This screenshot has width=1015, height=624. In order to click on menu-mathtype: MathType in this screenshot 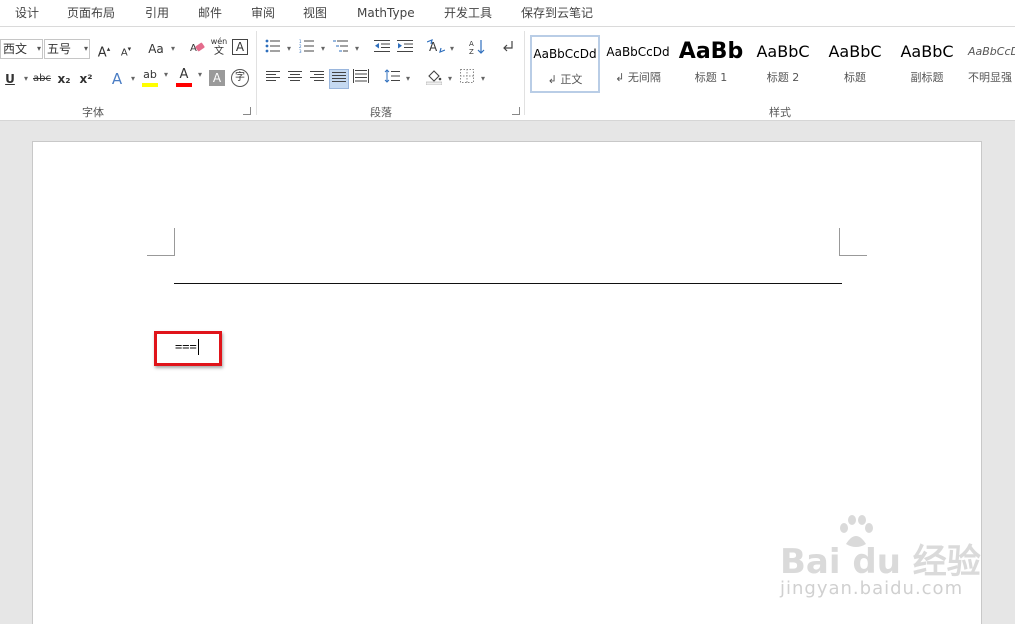, I will do `click(386, 13)`.